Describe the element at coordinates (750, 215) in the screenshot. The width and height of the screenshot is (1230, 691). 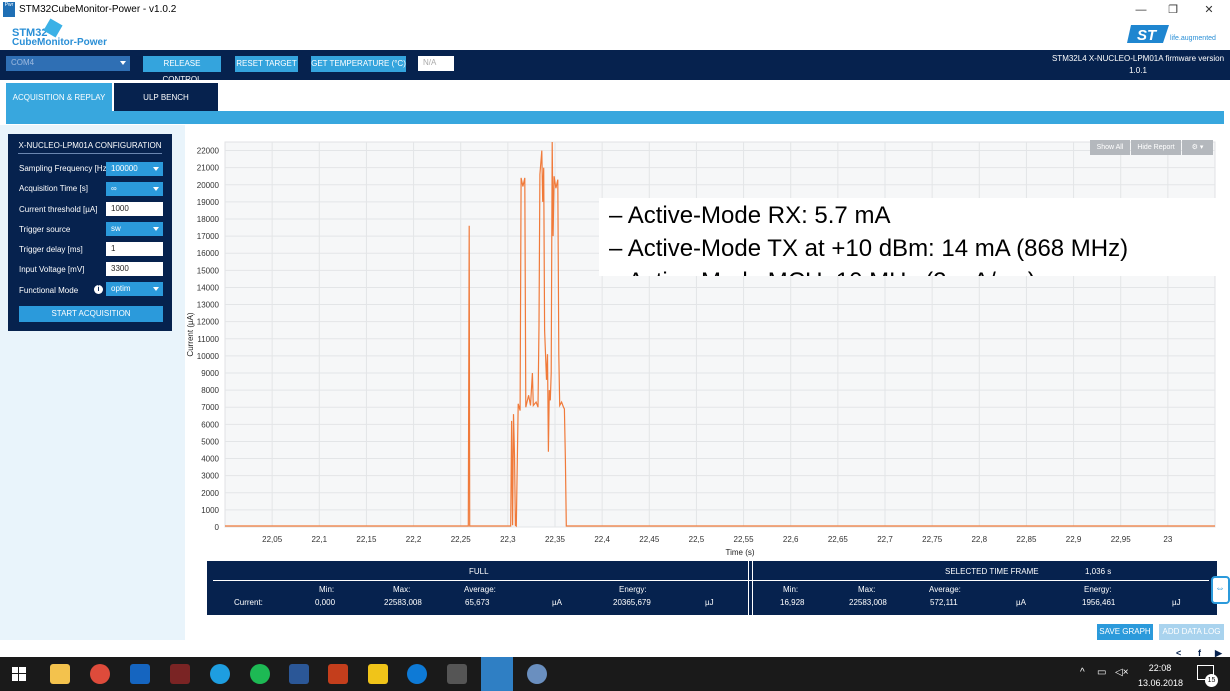
I see `overlay-line: – Active-Mode RX: 5.7 mA` at that location.